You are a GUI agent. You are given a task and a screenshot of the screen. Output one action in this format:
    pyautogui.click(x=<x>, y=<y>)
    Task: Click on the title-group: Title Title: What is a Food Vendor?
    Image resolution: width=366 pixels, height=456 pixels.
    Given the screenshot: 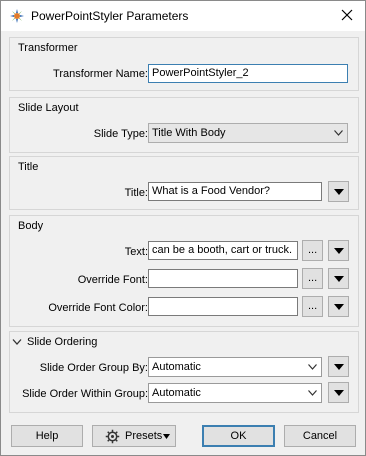 What is the action you would take?
    pyautogui.click(x=184, y=183)
    